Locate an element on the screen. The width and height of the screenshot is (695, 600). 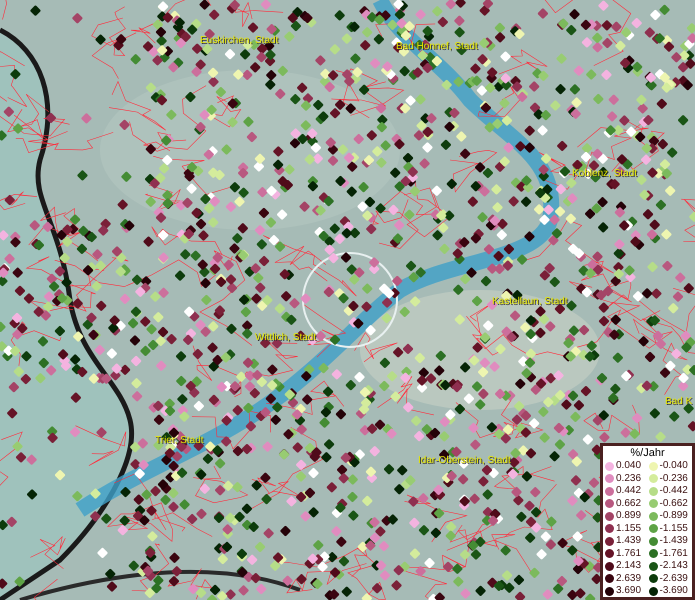
legend-title: %/Jahr is located at coordinates (647, 453).